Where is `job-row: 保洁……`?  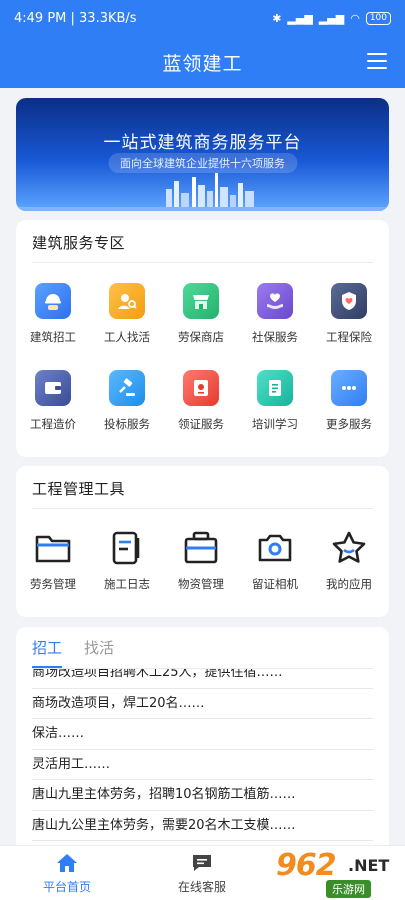
job-row: 保洁…… is located at coordinates (202, 734).